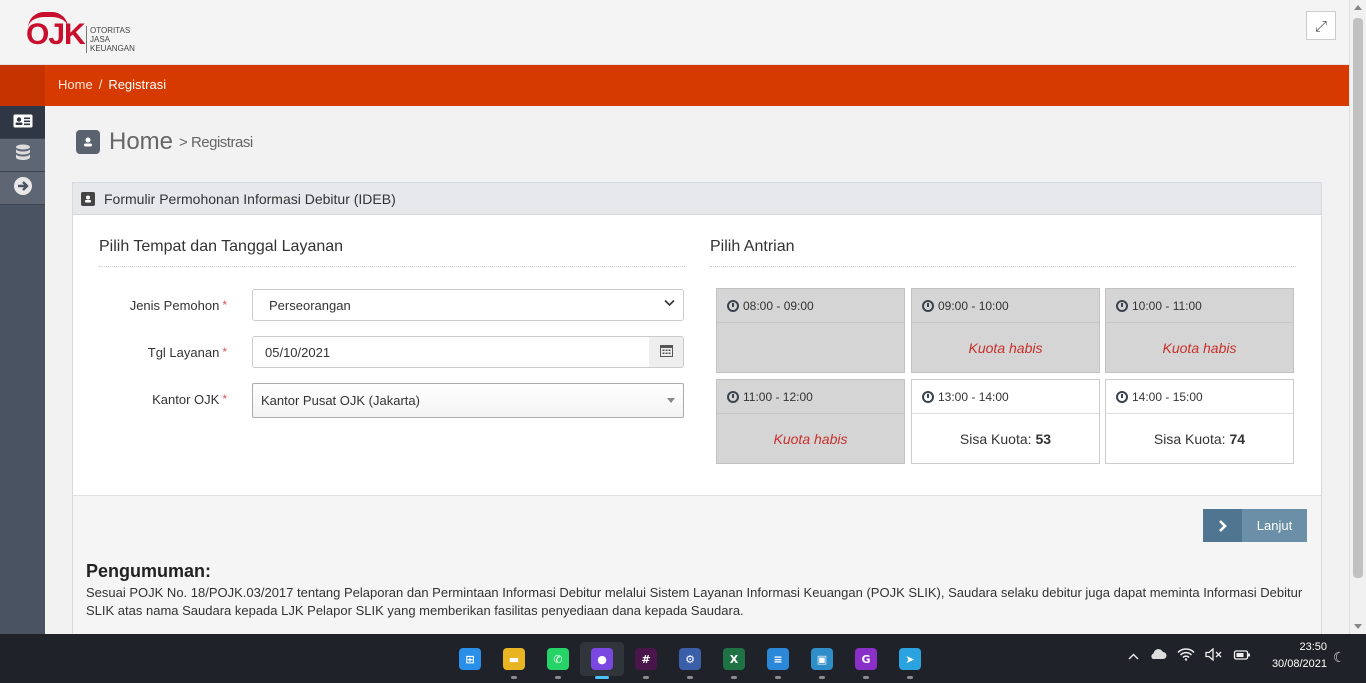 This screenshot has height=683, width=1366. Describe the element at coordinates (56, 34) in the screenshot. I see `logo-wordmark: OJK` at that location.